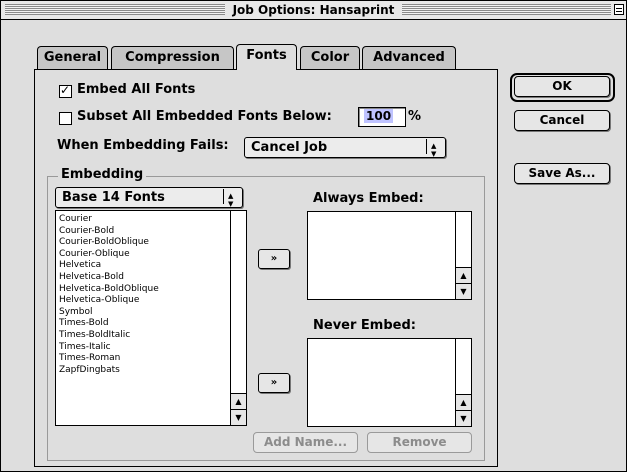 Image resolution: width=627 pixels, height=472 pixels. I want to click on tab-color: Color, so click(330, 57).